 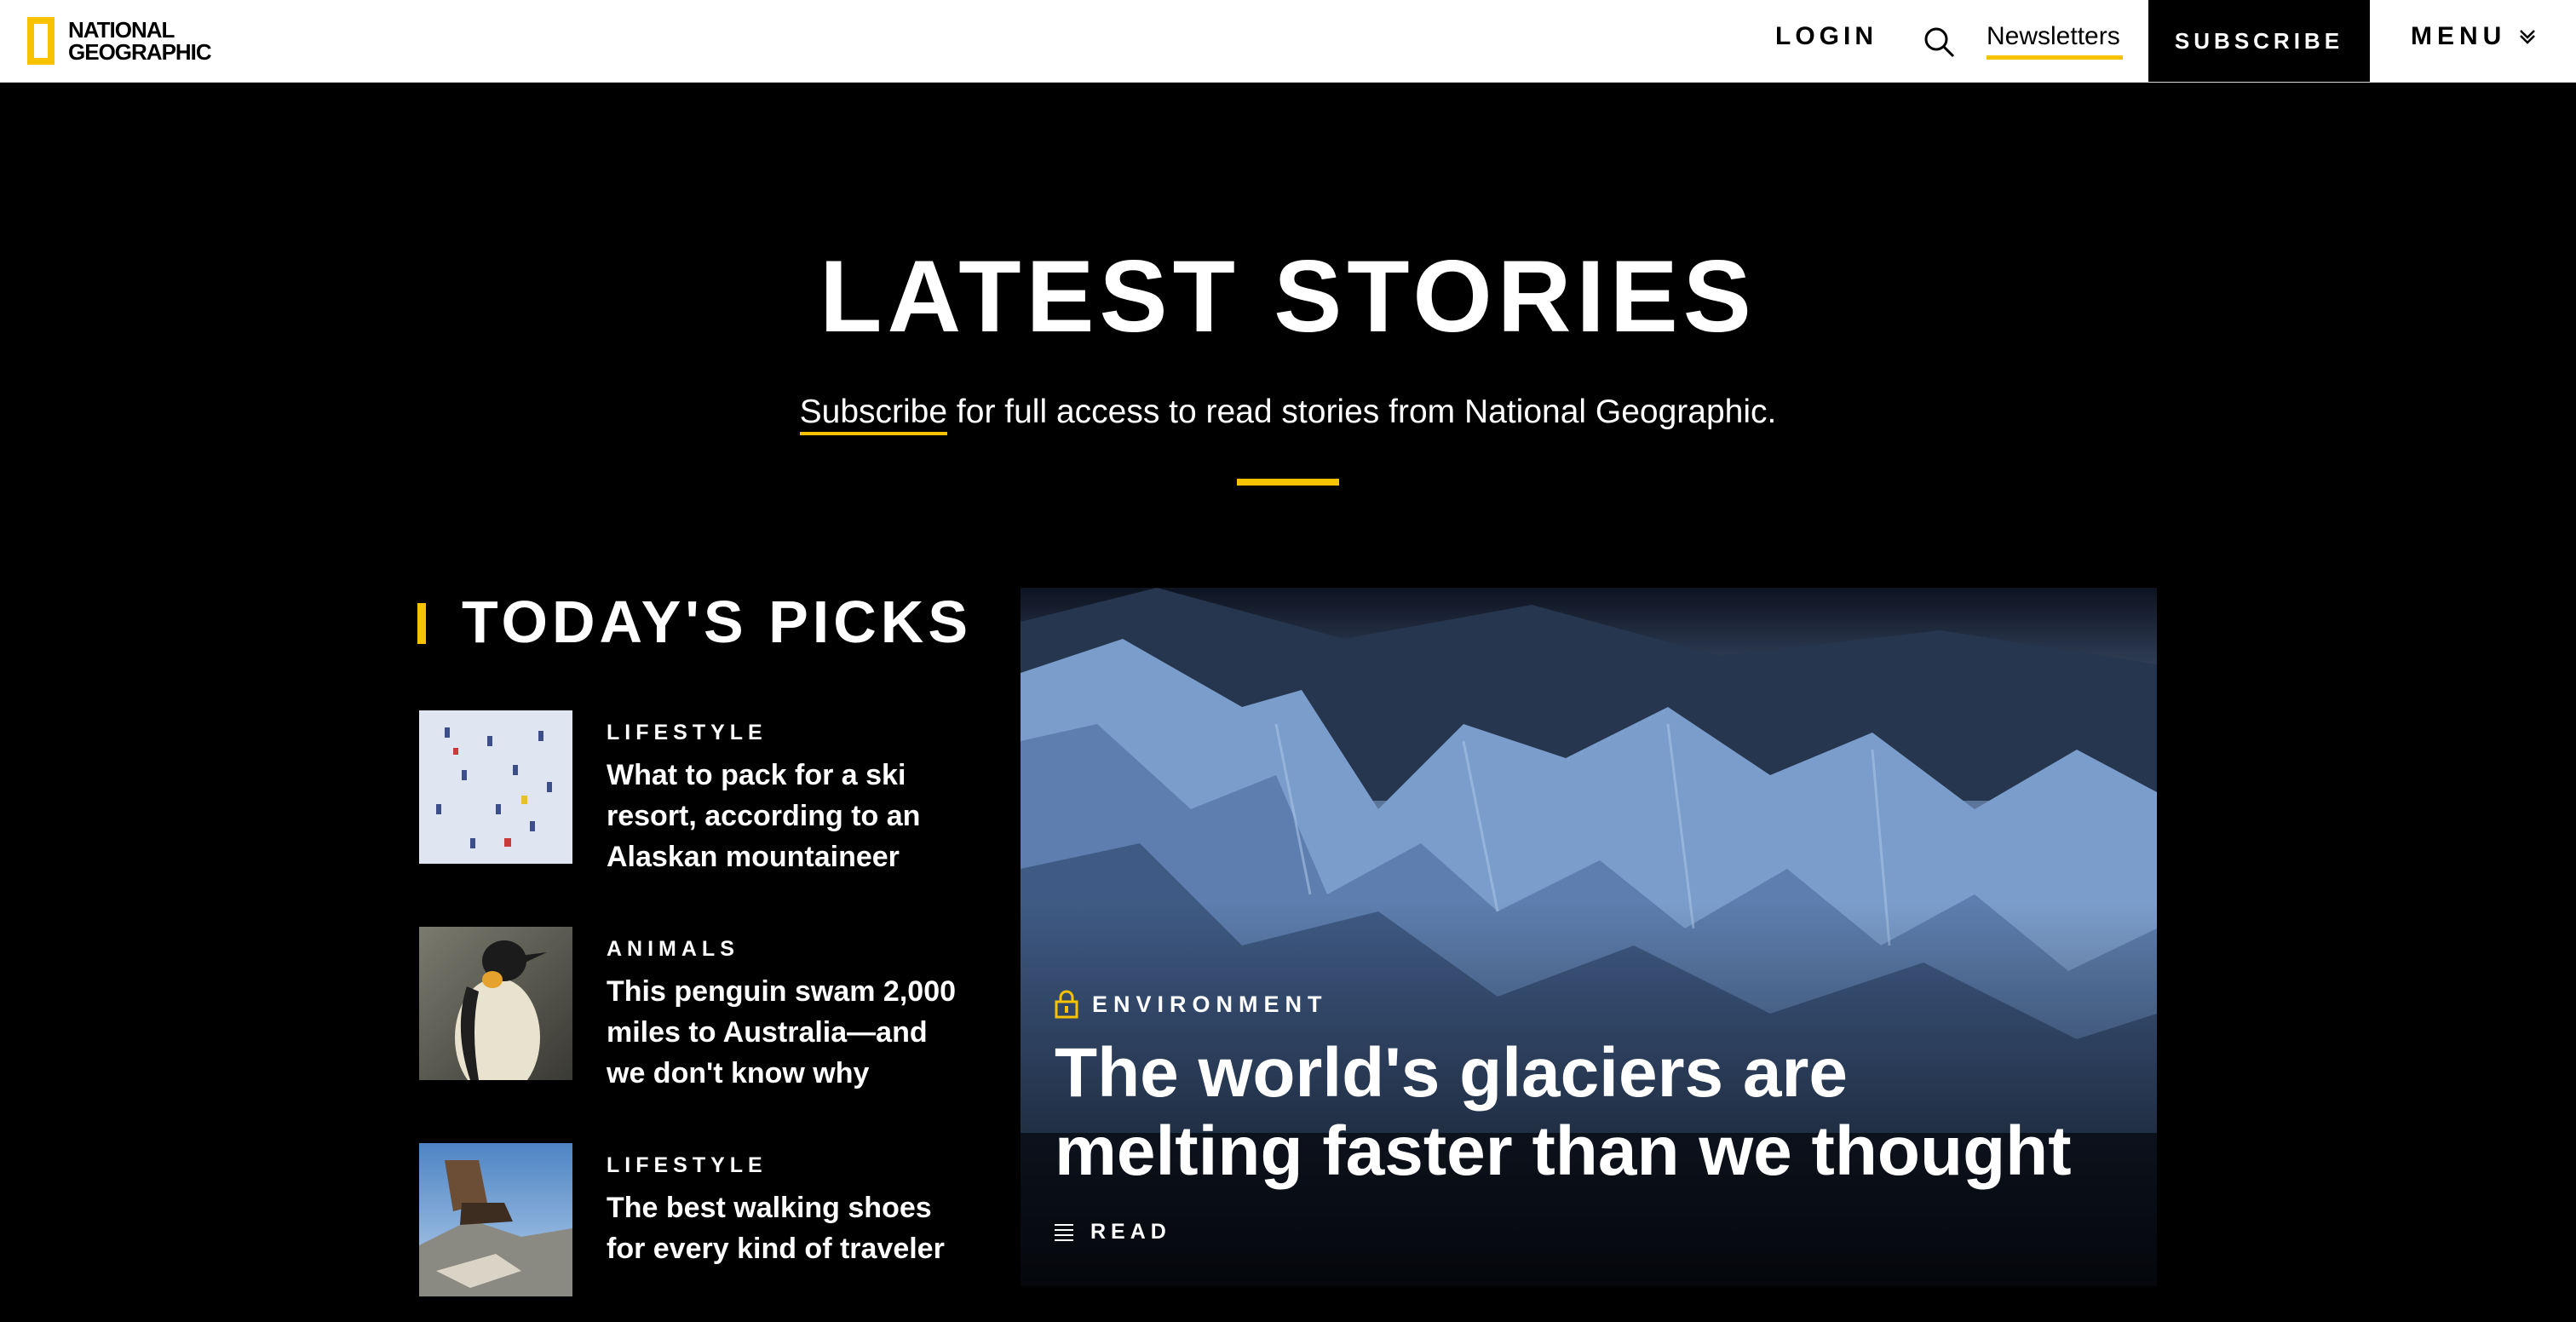 What do you see at coordinates (1288, 482) in the screenshot?
I see `hero-accent-bar` at bounding box center [1288, 482].